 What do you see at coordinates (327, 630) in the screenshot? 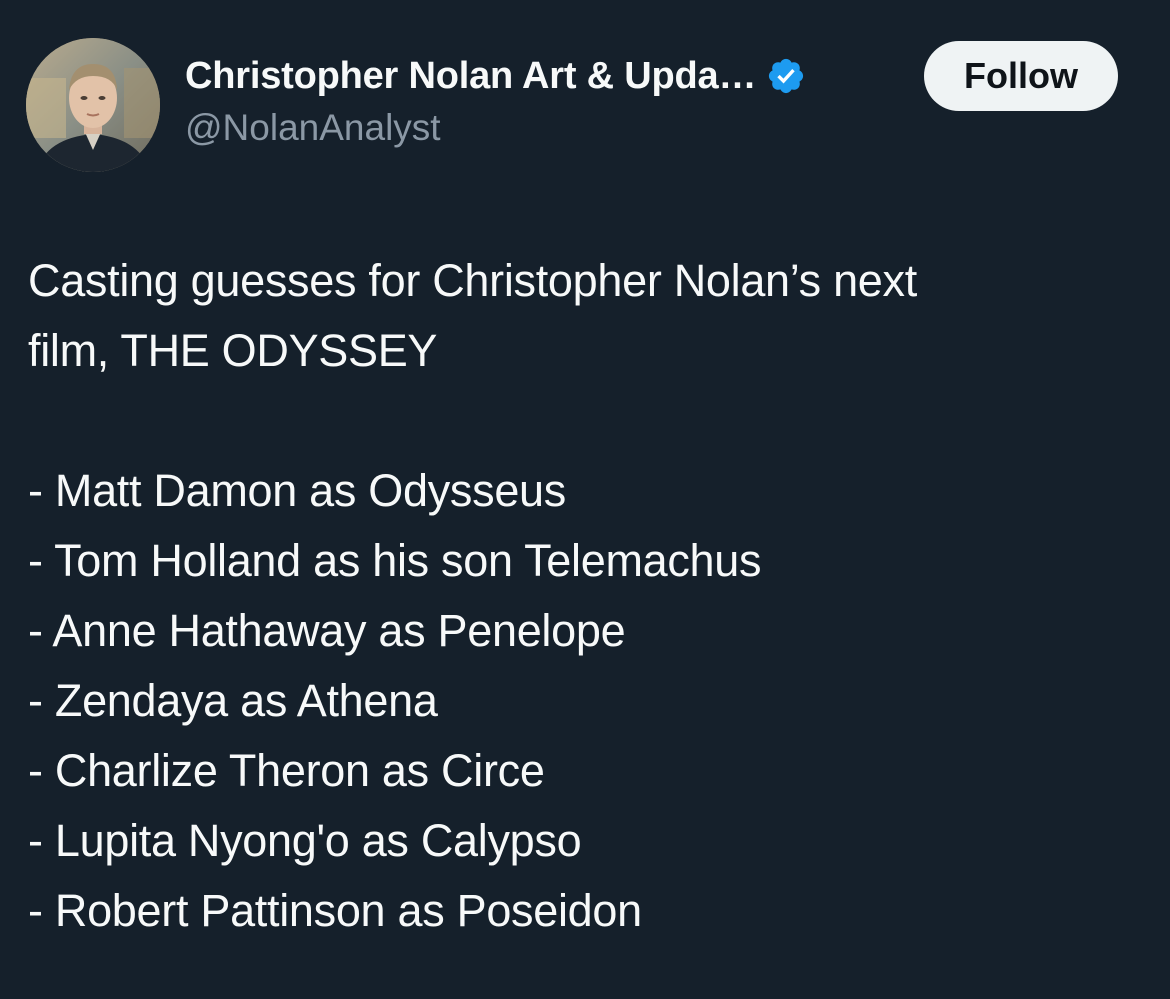
I see `cast-list-item: - Anne Hathaway as Penelope` at bounding box center [327, 630].